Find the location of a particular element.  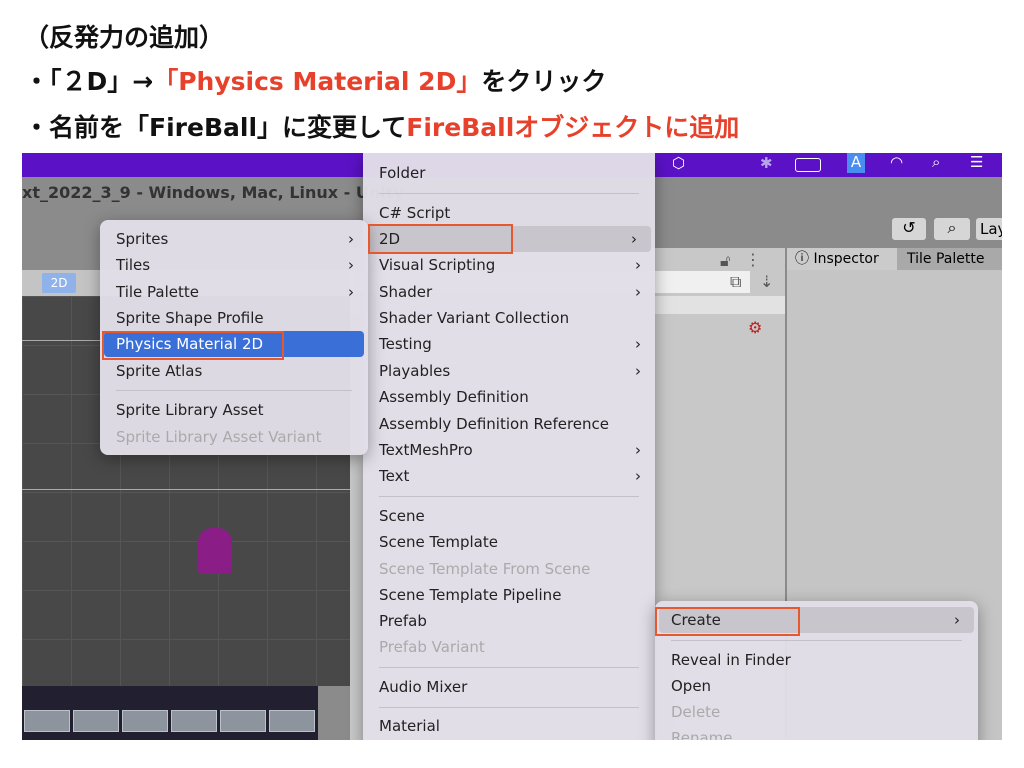

menu-item-material: Material is located at coordinates (509, 726).